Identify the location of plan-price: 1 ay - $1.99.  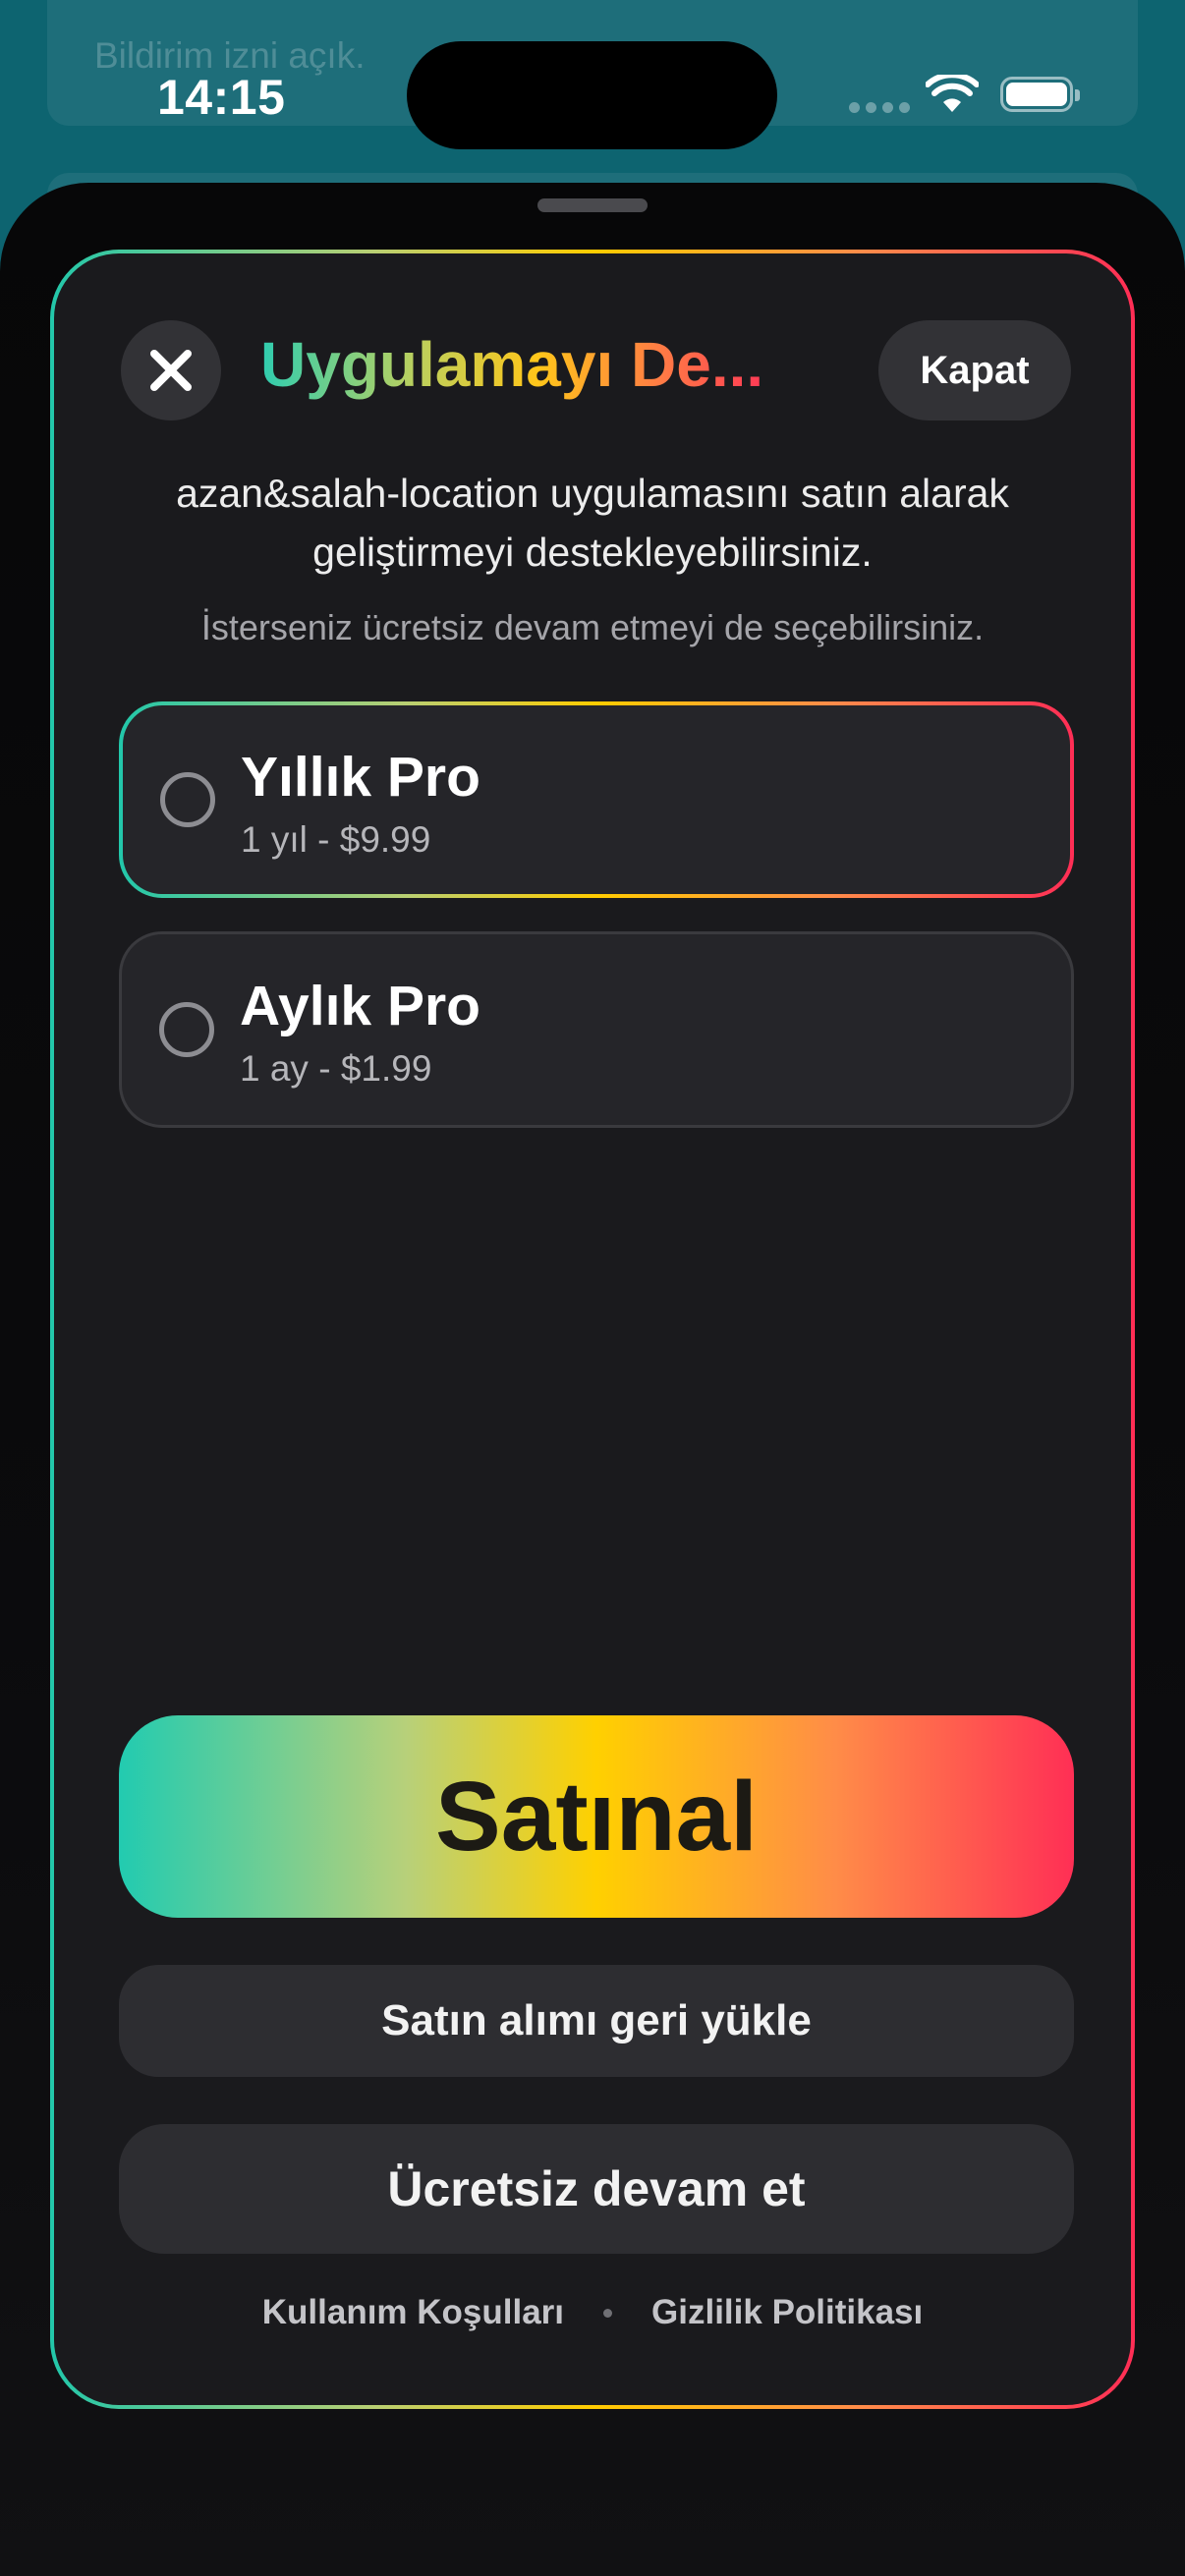
(336, 1068).